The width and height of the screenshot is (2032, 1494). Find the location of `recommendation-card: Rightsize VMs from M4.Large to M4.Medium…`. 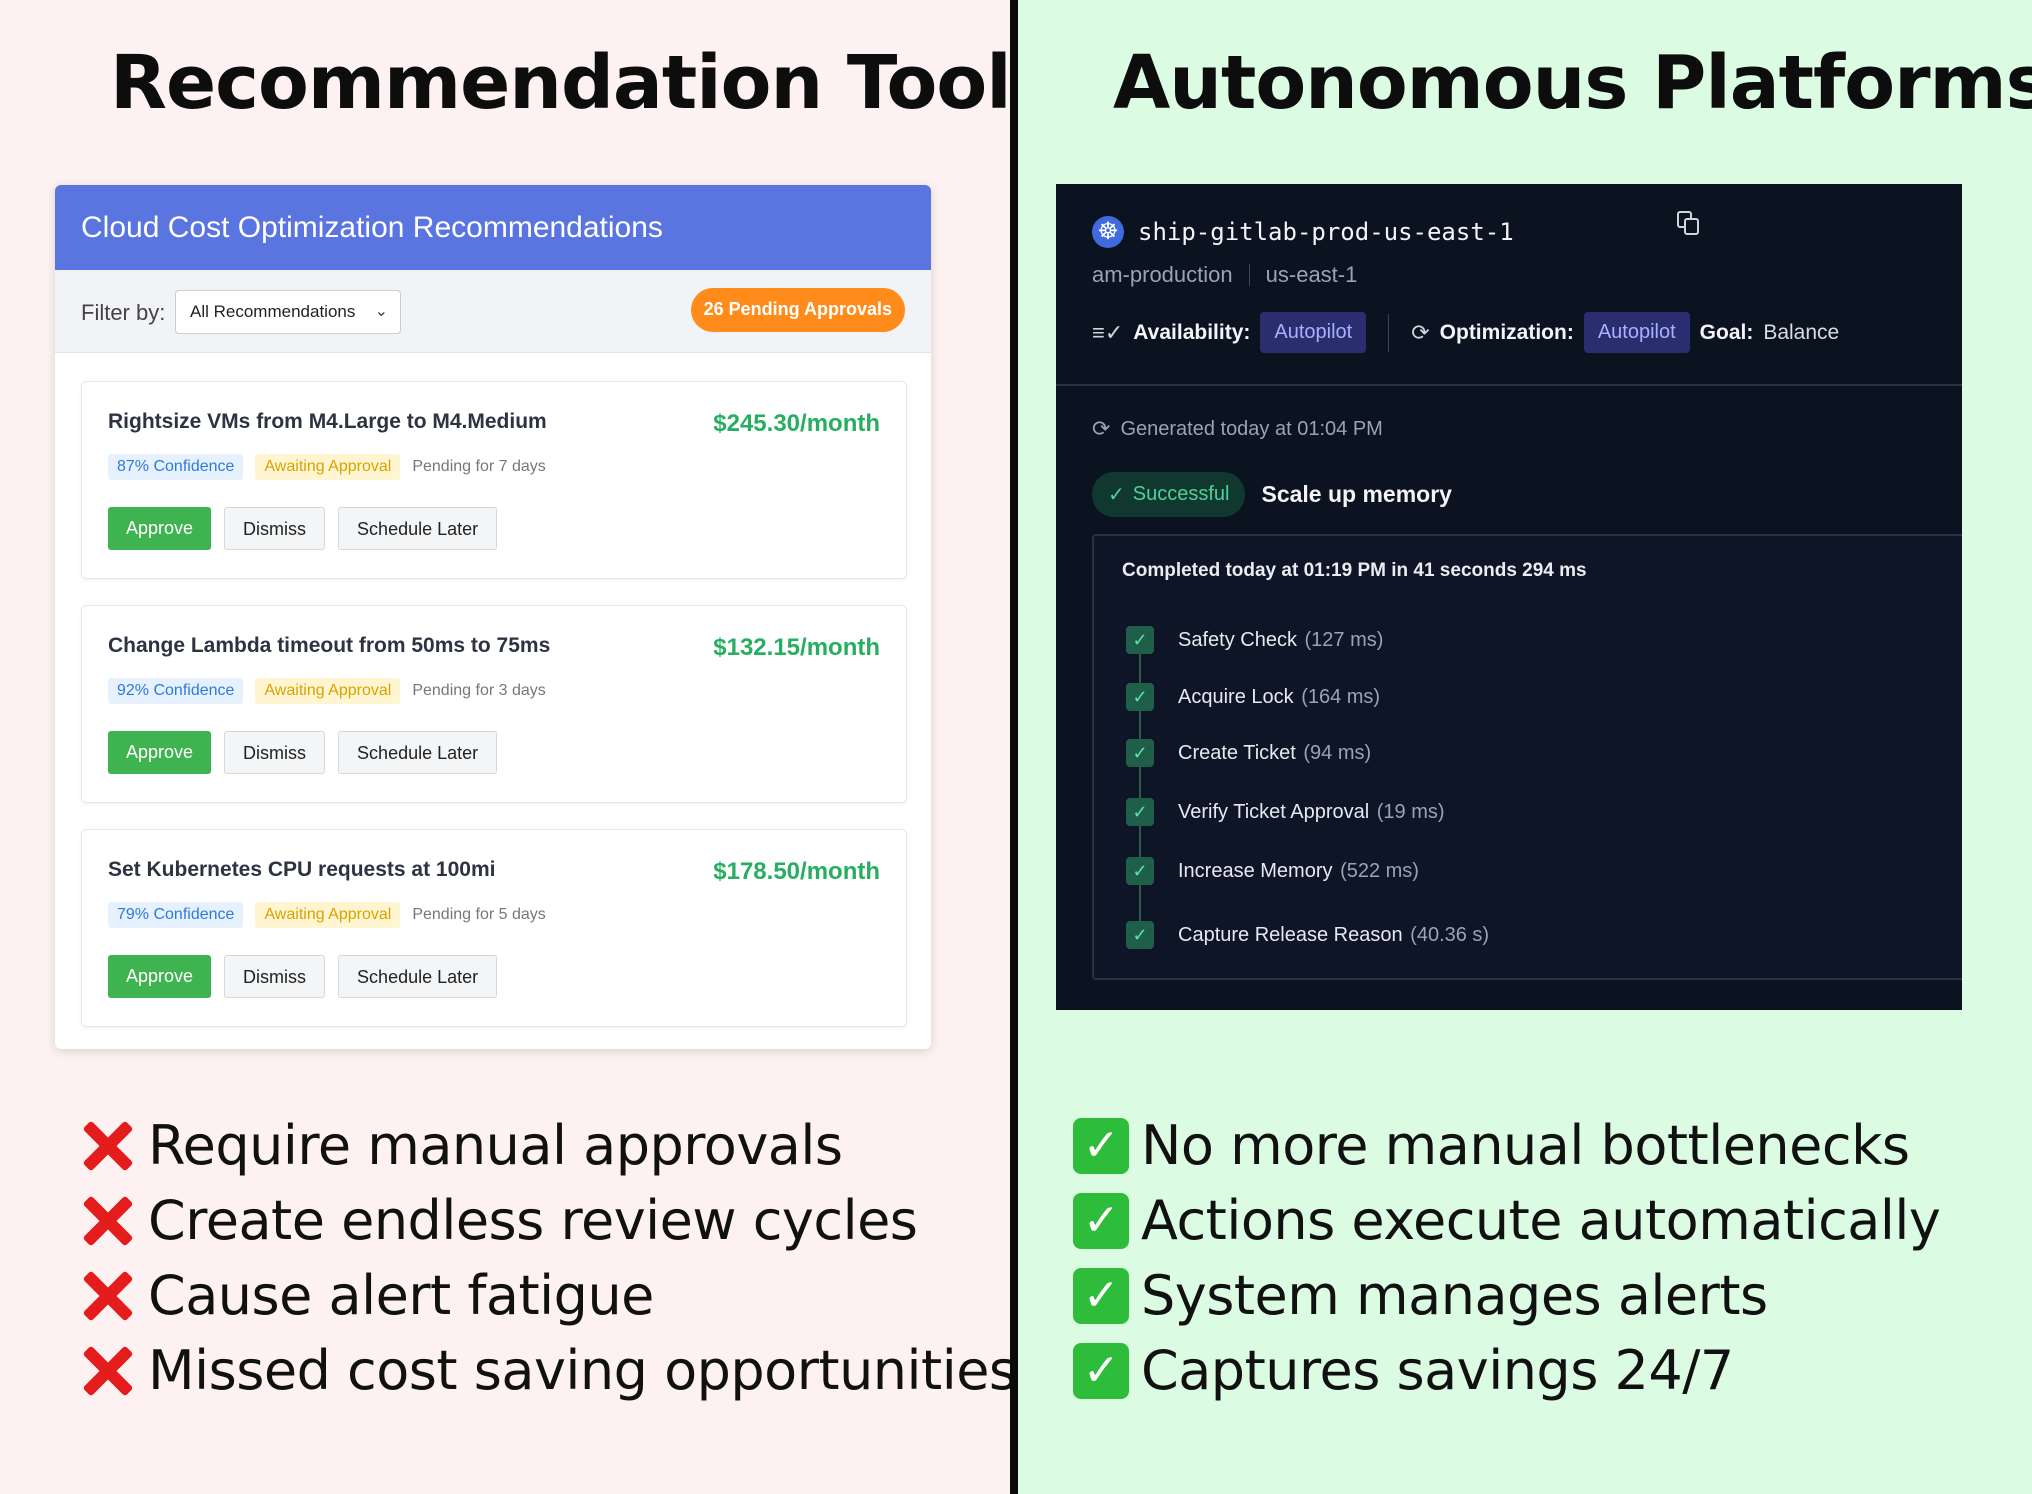

recommendation-card: Rightsize VMs from M4.Large to M4.Medium… is located at coordinates (494, 480).